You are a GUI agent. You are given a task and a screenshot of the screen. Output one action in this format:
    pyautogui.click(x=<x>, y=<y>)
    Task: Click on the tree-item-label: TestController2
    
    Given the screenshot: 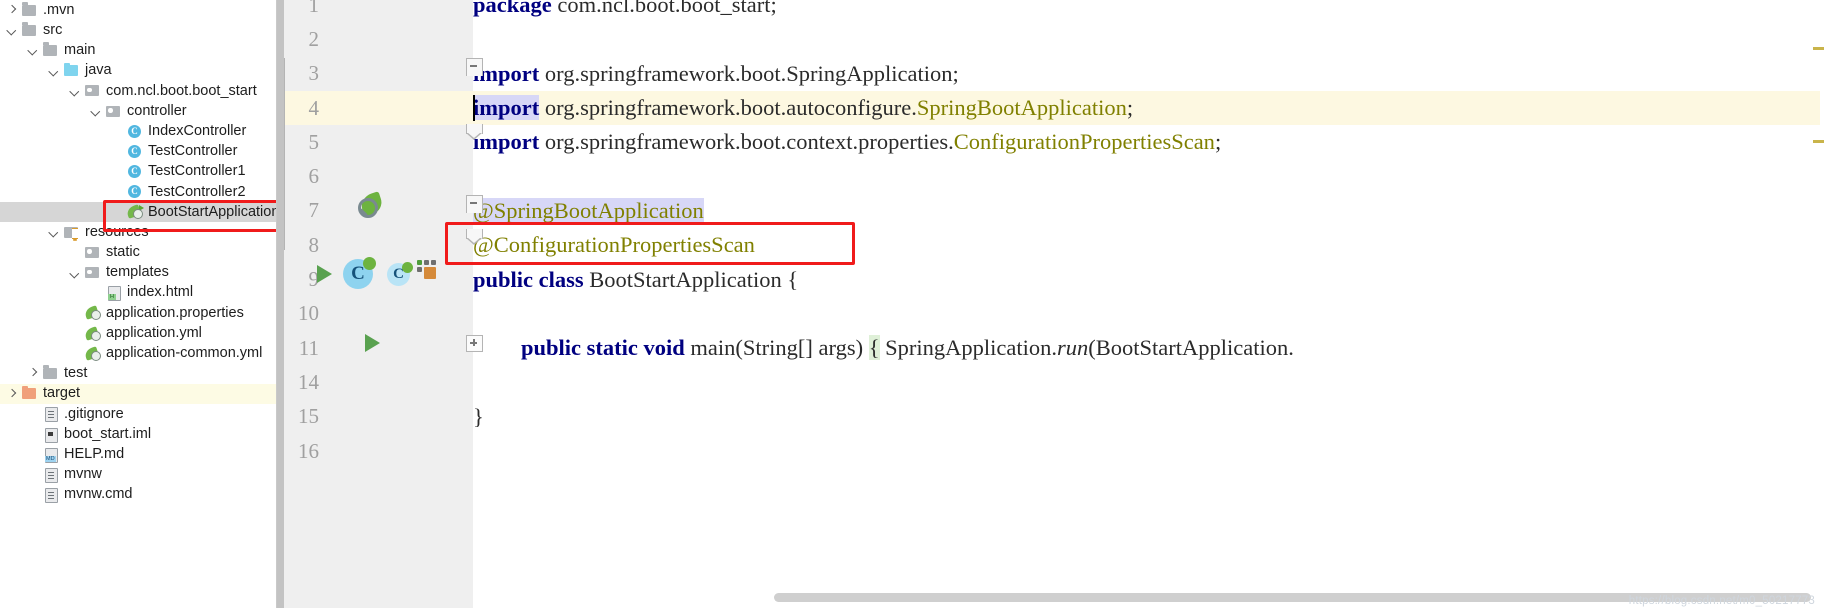 What is the action you would take?
    pyautogui.click(x=197, y=191)
    